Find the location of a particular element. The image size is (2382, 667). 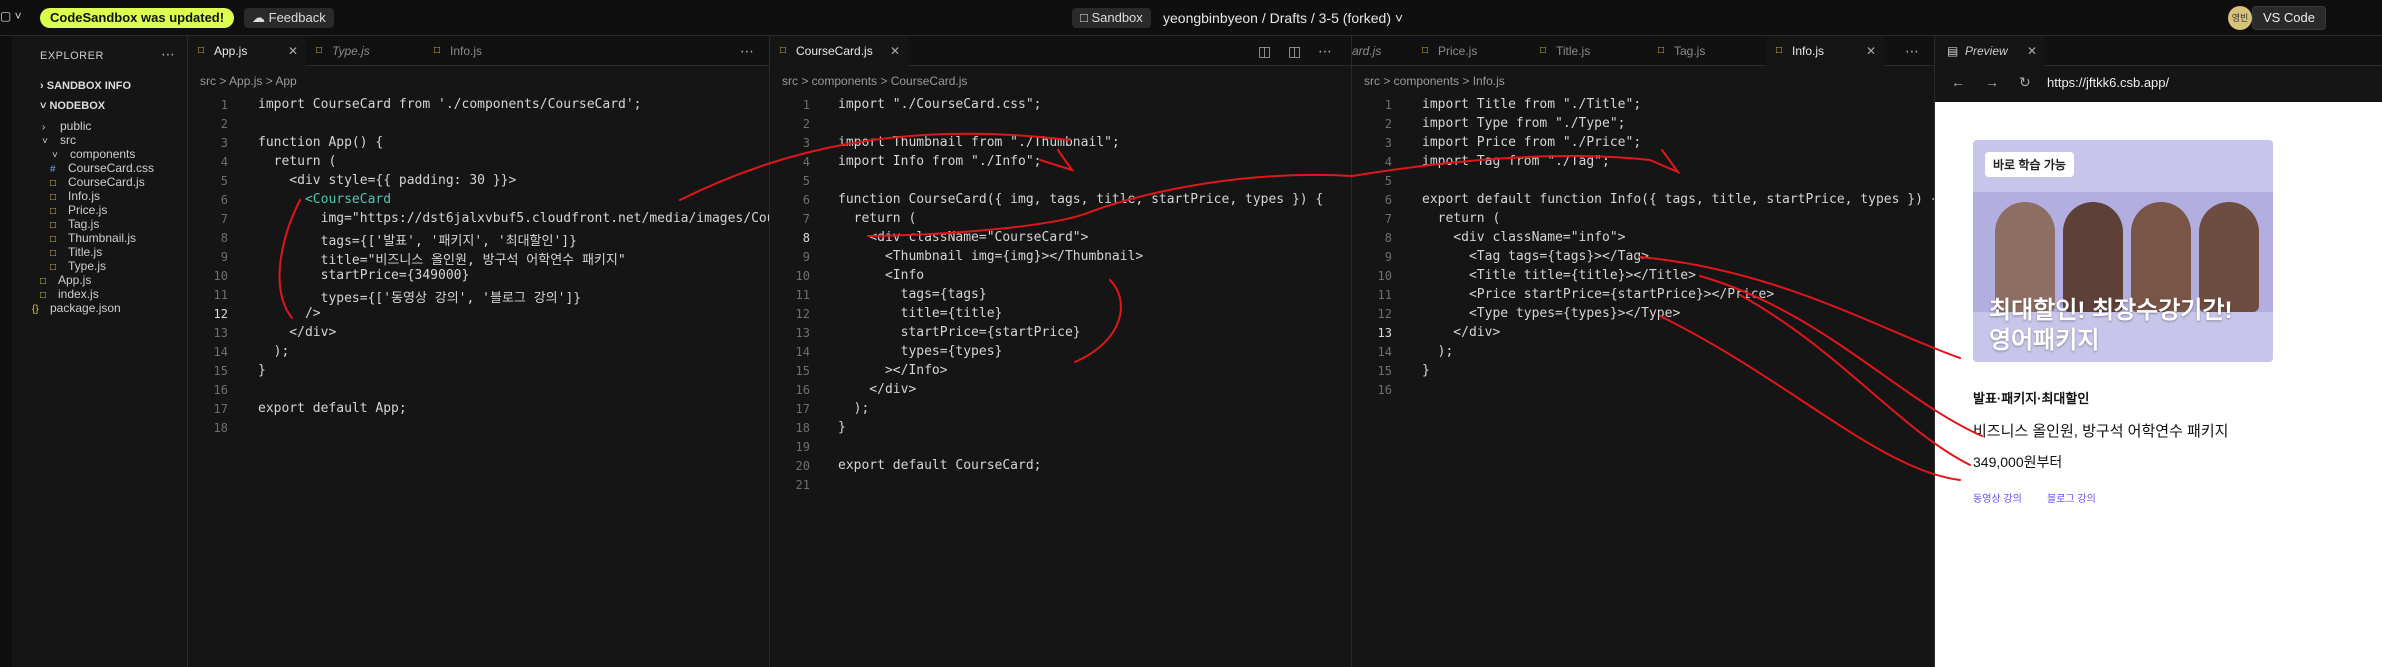

breadcrumb: src > App.js > App is located at coordinates (248, 81).